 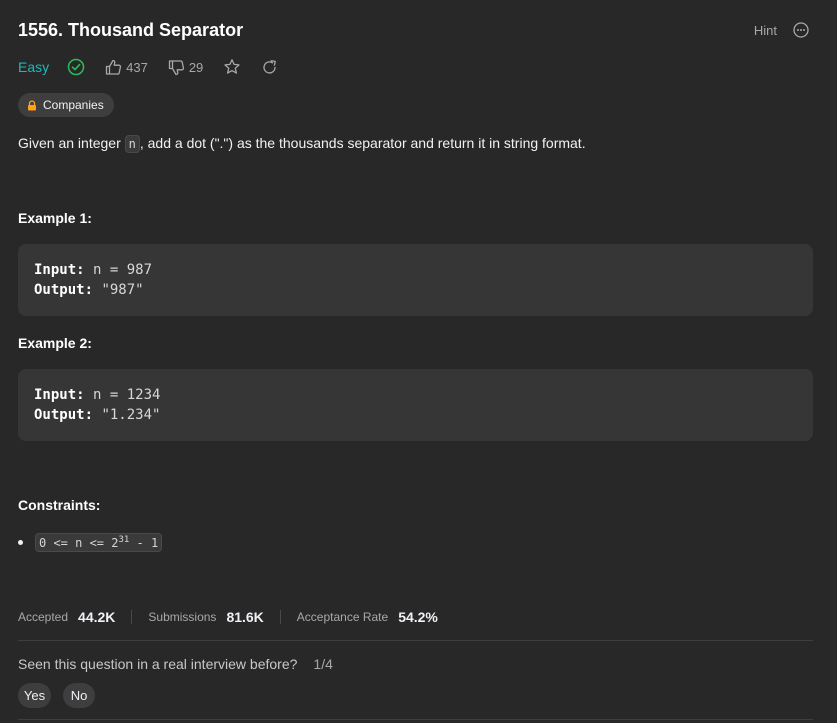 What do you see at coordinates (801, 30) in the screenshot?
I see `more-options-icon` at bounding box center [801, 30].